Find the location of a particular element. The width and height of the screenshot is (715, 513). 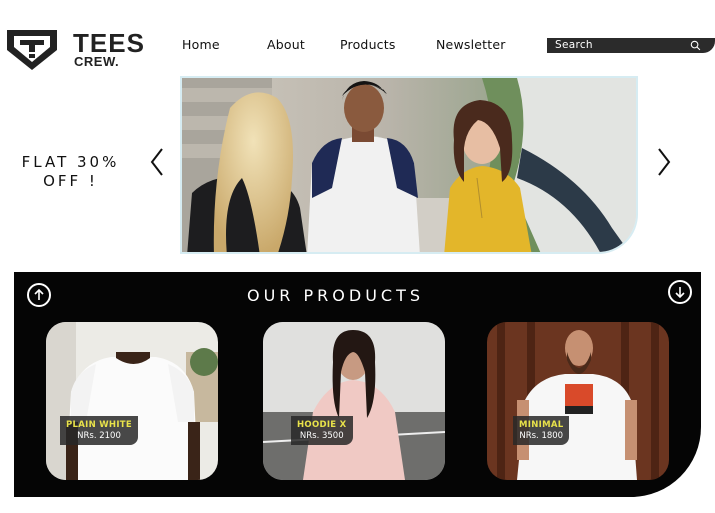

nav-products: Products is located at coordinates (368, 44).